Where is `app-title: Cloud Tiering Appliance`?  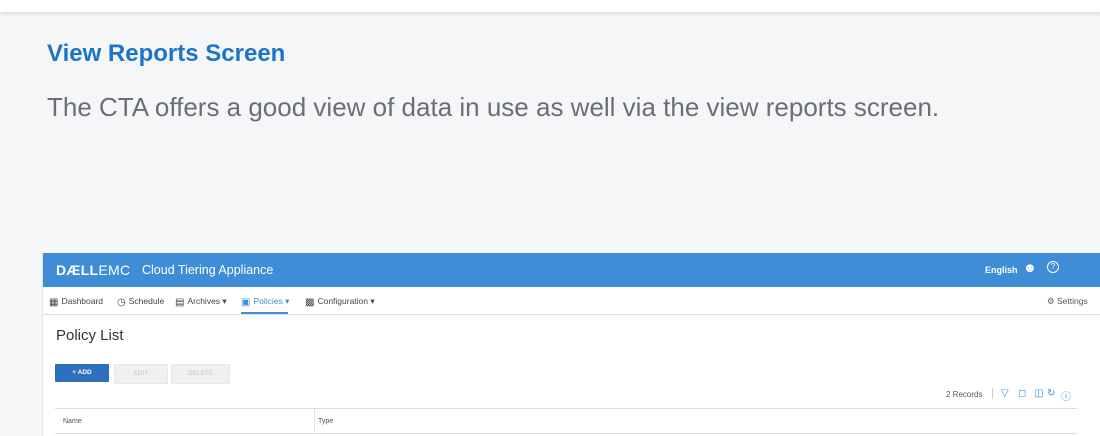
app-title: Cloud Tiering Appliance is located at coordinates (208, 270).